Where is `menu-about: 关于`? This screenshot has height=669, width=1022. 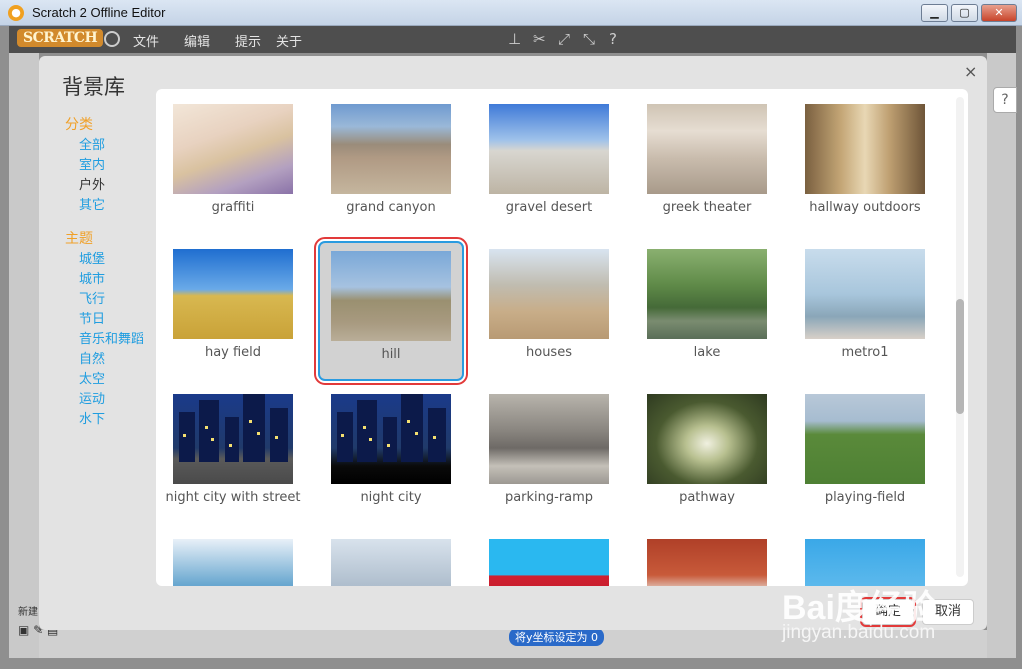
menu-about: 关于 is located at coordinates (289, 40).